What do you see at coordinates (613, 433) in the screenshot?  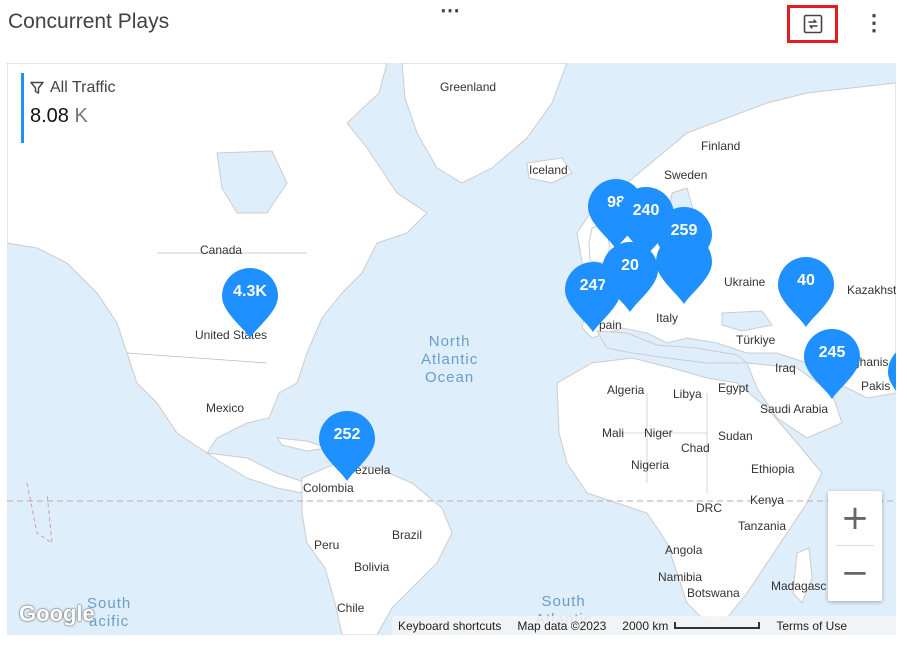 I see `label-mali: Mali` at bounding box center [613, 433].